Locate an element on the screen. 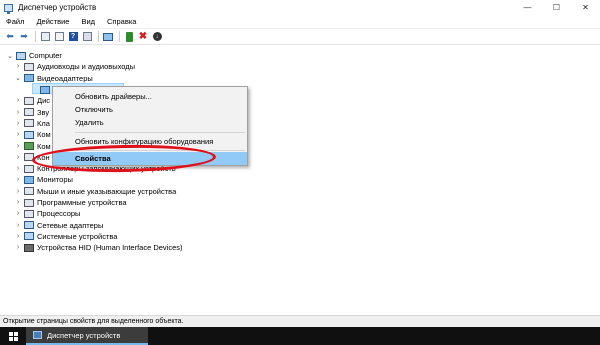 Image resolution: width=600 pixels, height=345 pixels. tree-item-label: Устройства HID (Human Interface Devices) is located at coordinates (110, 248).